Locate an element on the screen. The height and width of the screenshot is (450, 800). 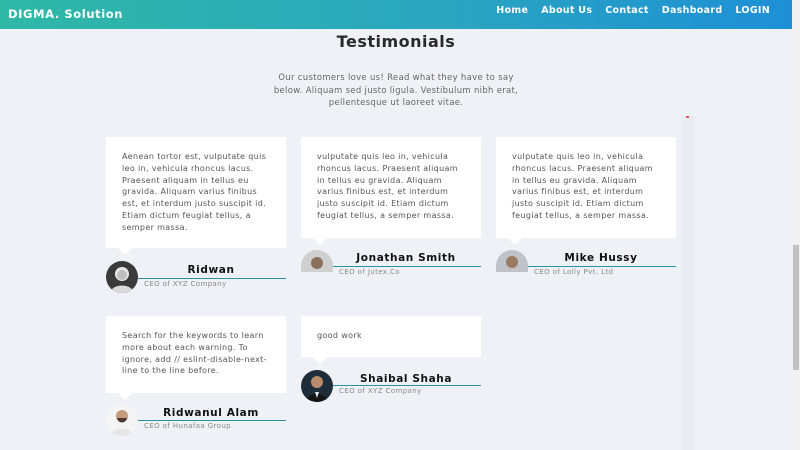
nav-links: Home About Us Contact Dashboard LOGIN is located at coordinates (633, 10).